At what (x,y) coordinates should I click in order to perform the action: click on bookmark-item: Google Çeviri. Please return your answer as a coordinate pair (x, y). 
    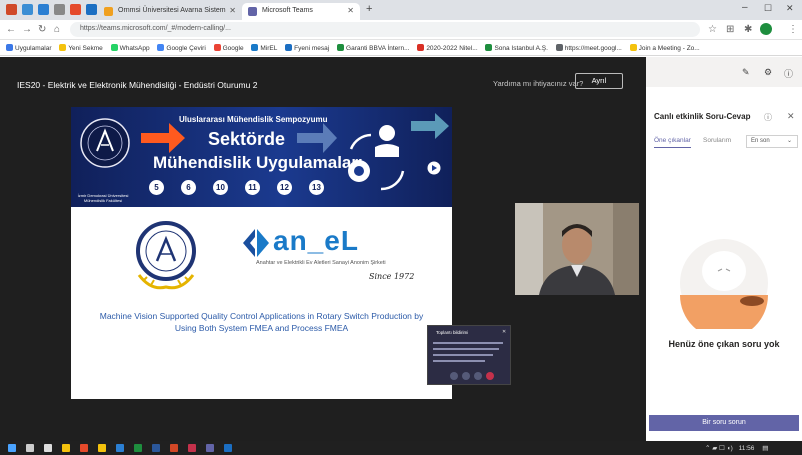
    Looking at the image, I should click on (181, 48).